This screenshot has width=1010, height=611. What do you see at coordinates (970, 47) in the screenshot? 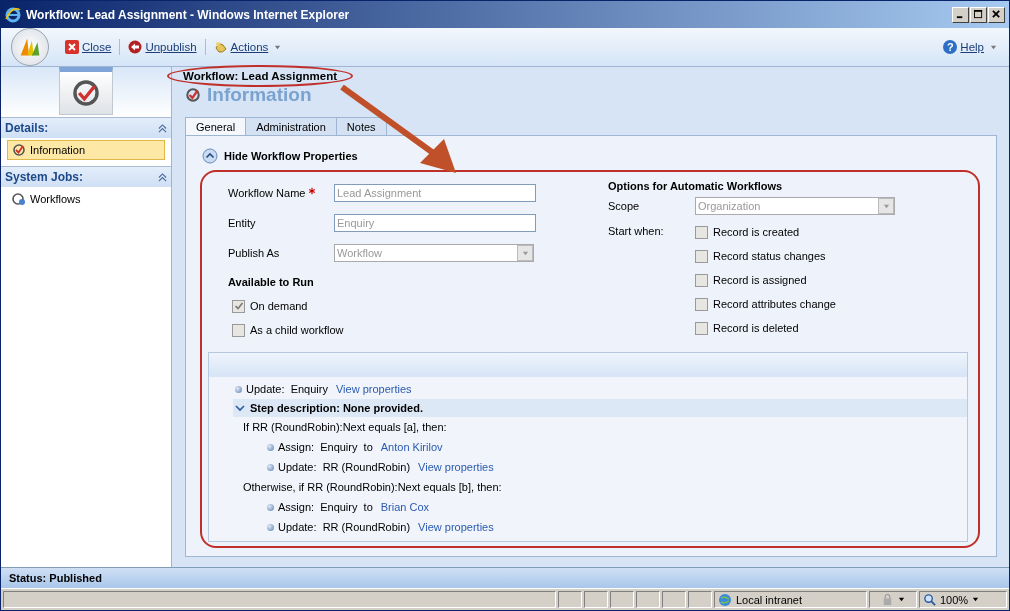
I see `help-menu-button: ? Help` at bounding box center [970, 47].